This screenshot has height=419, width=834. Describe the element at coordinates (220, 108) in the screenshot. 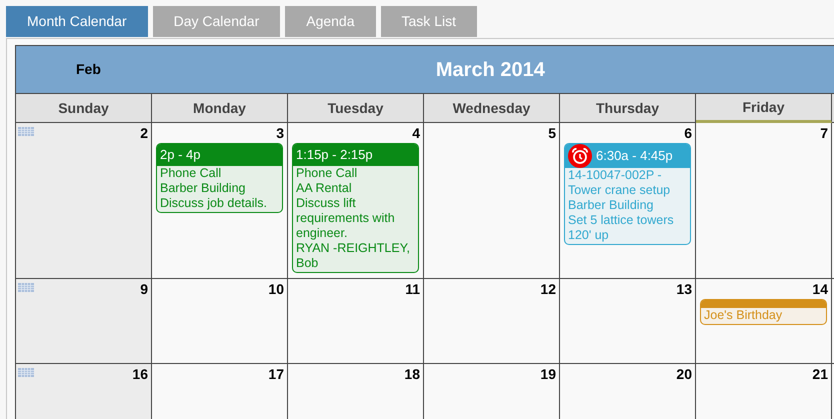

I see `weekday-header: Monday` at that location.